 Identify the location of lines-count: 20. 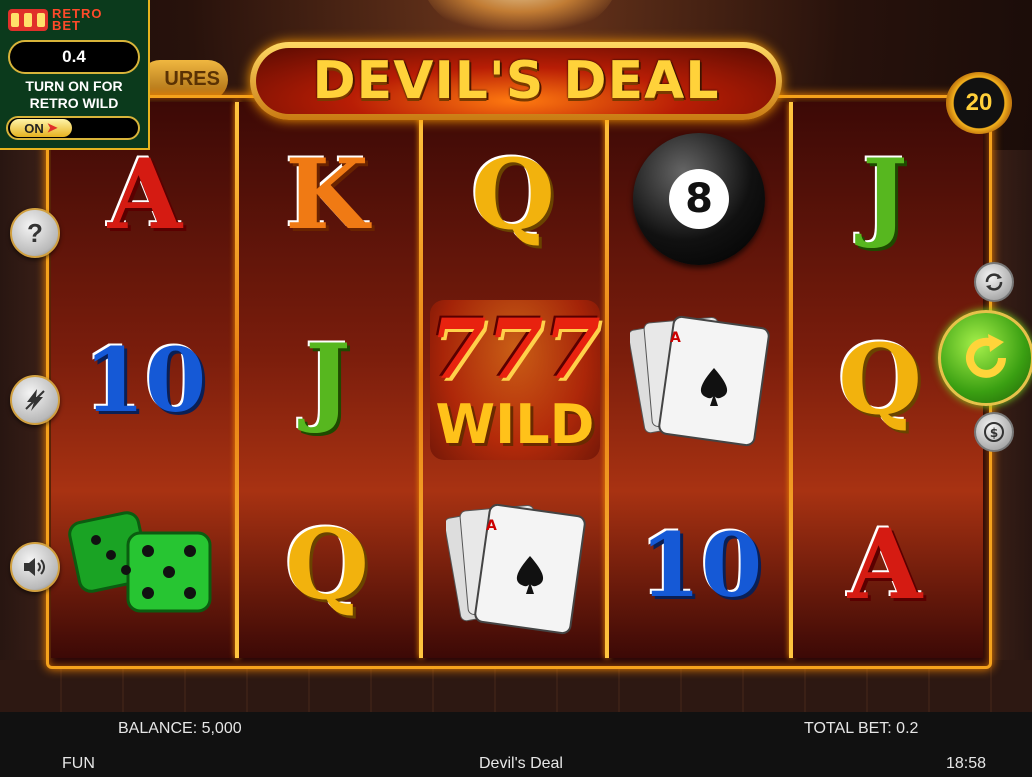
(979, 102).